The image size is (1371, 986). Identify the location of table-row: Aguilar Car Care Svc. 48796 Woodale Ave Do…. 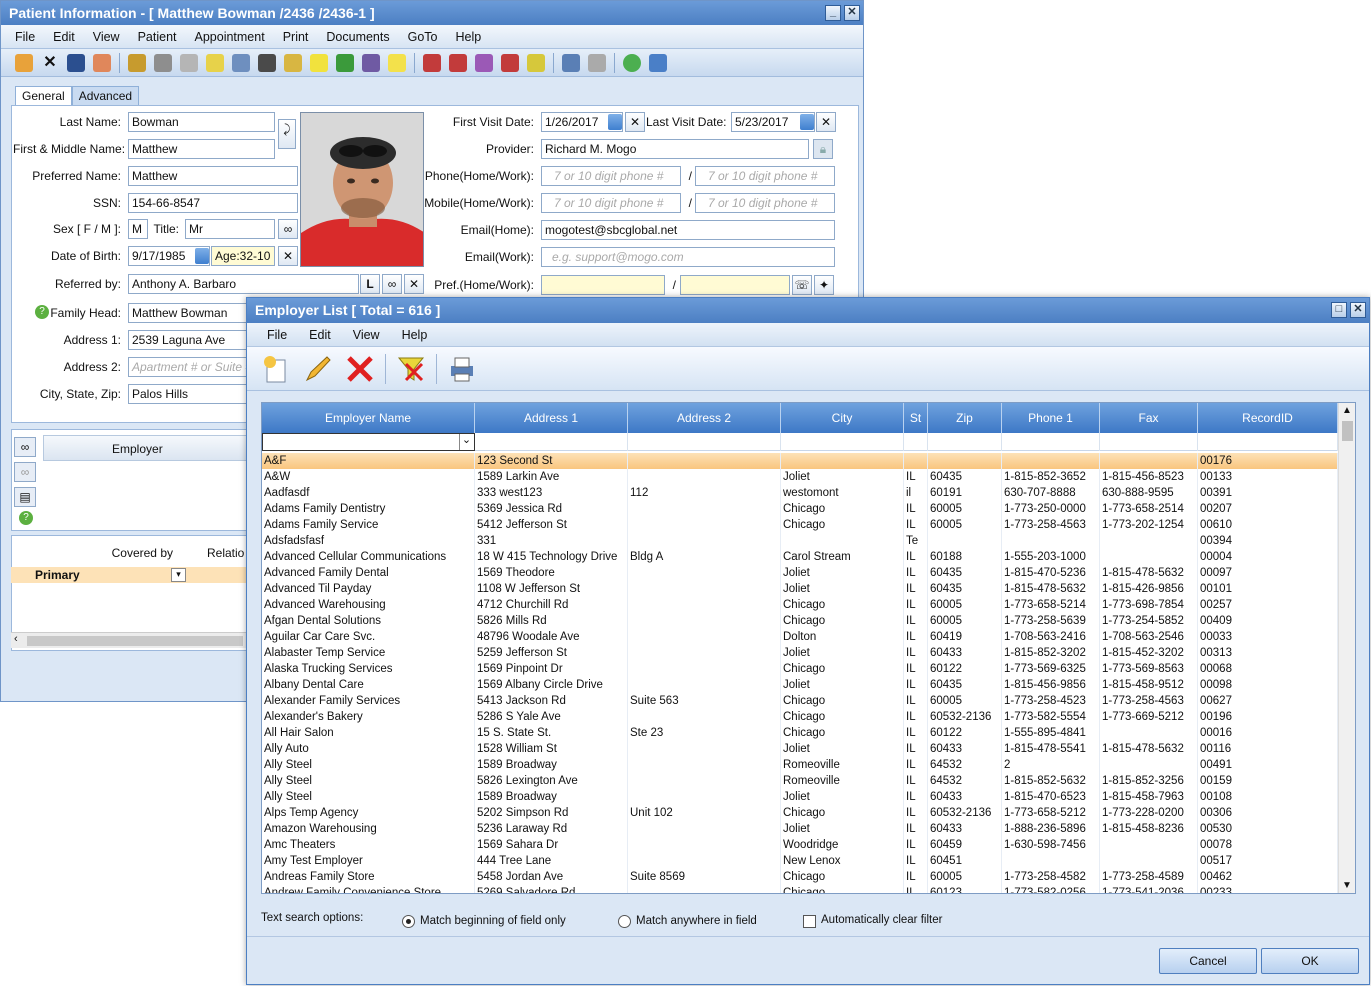
(800, 637).